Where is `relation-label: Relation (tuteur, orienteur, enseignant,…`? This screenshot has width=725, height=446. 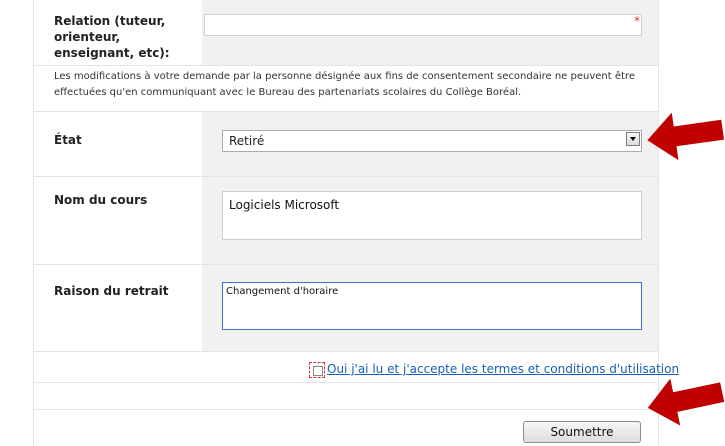 relation-label: Relation (tuteur, orienteur, enseignant,… is located at coordinates (112, 37).